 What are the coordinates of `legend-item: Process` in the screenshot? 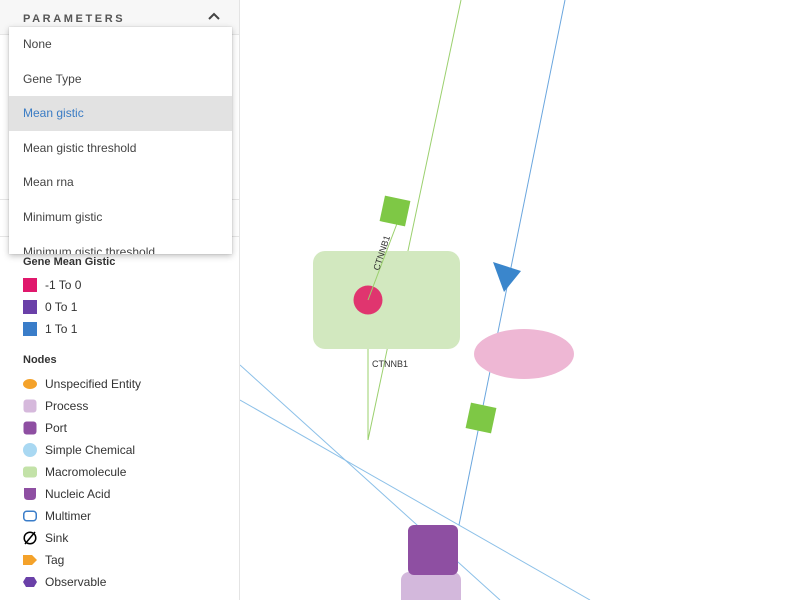 It's located at (55, 406).